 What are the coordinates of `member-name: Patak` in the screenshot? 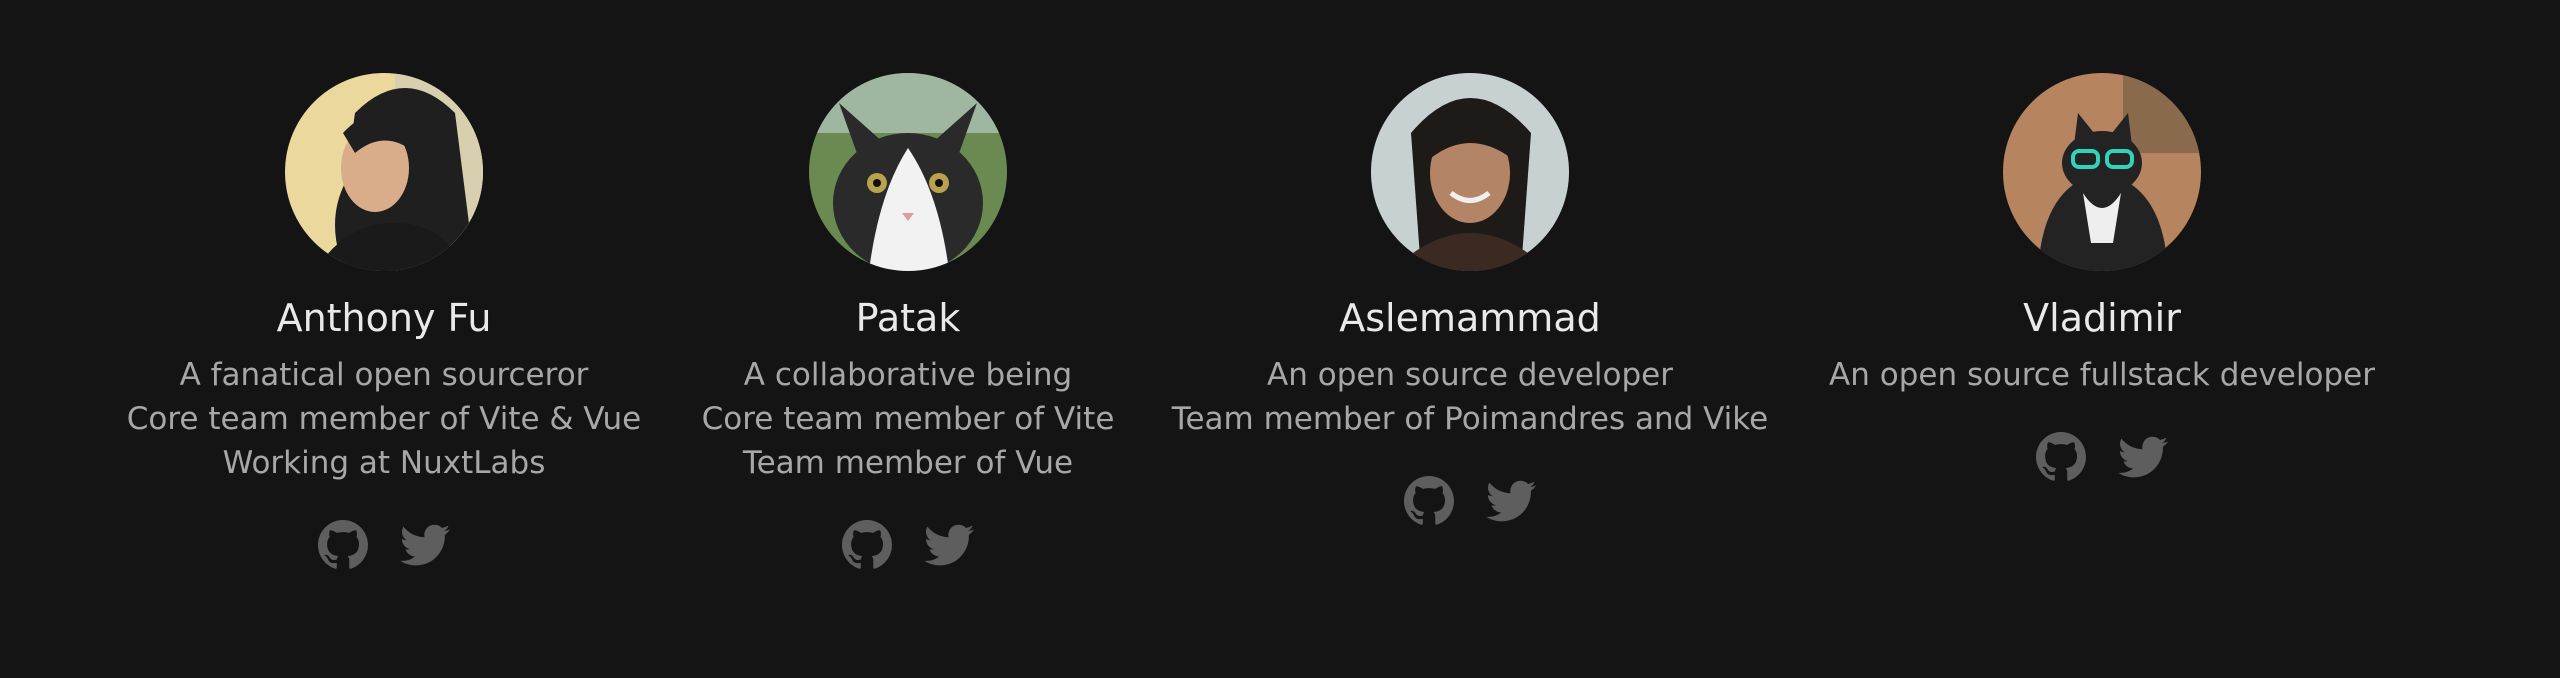 It's located at (908, 318).